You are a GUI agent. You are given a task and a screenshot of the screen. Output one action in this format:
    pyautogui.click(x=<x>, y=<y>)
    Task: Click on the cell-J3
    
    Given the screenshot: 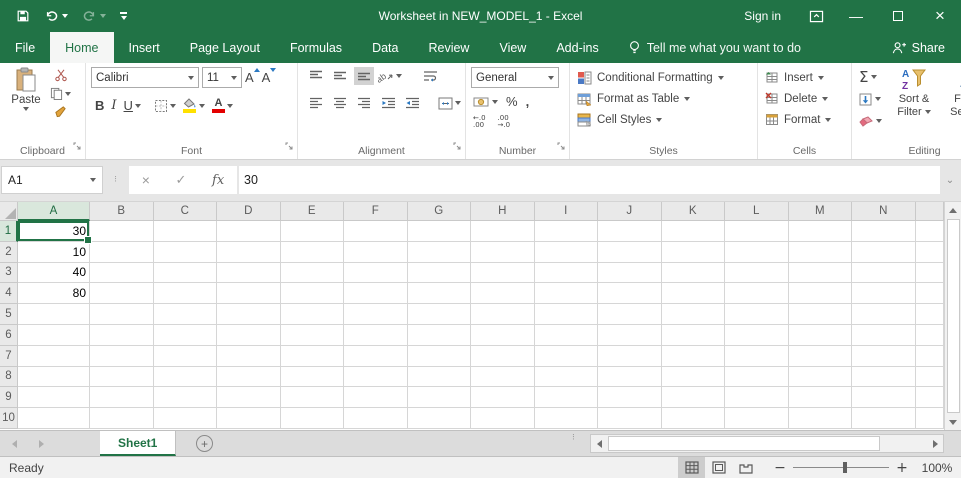 What is the action you would take?
    pyautogui.click(x=630, y=273)
    